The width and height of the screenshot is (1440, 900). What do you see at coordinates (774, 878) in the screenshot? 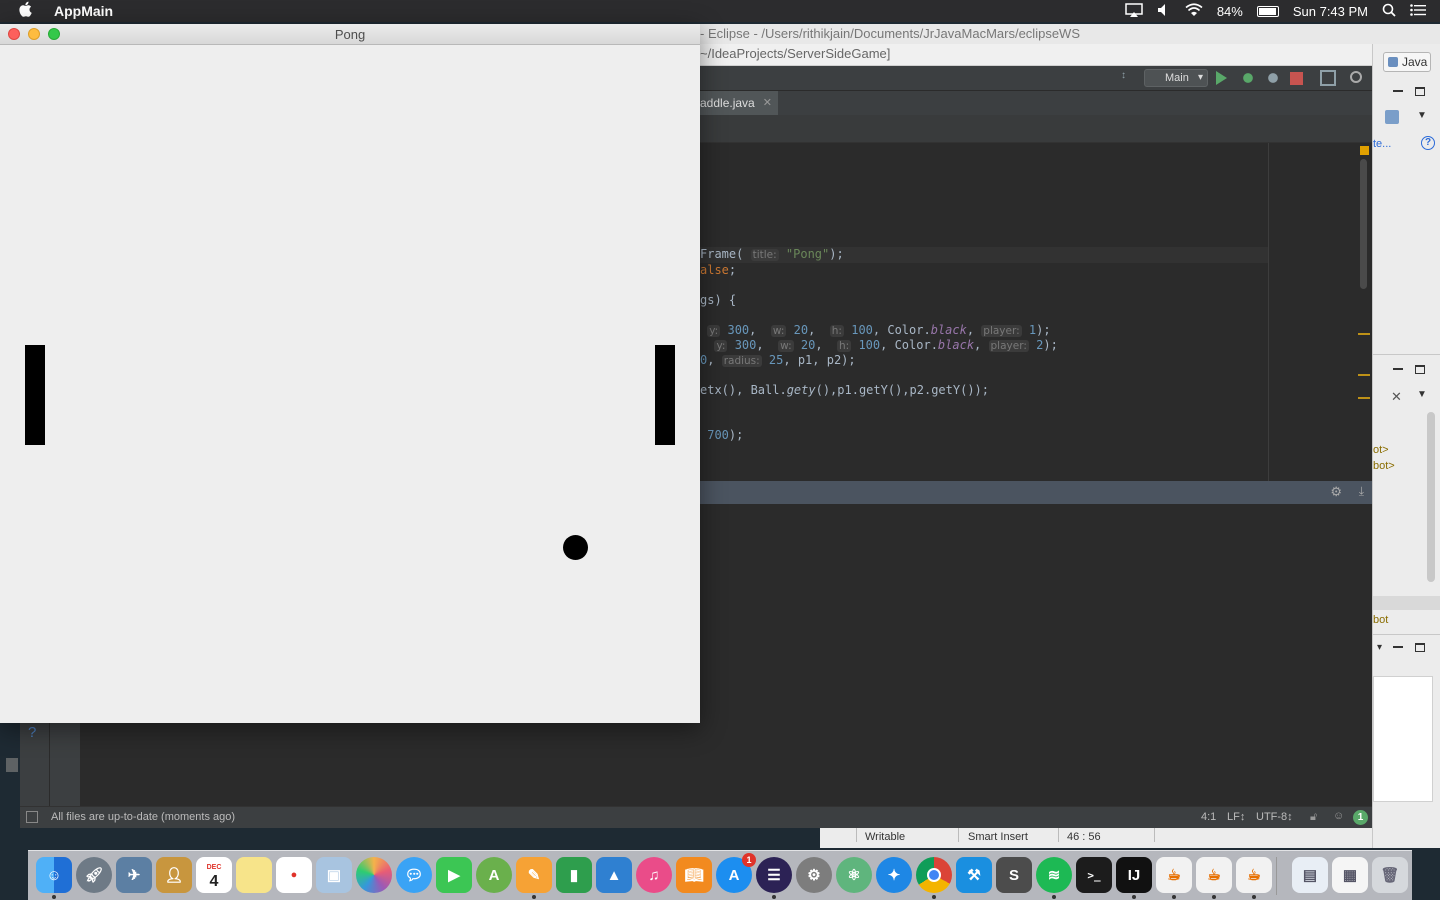
I see `eclipse-icon: ☰` at bounding box center [774, 878].